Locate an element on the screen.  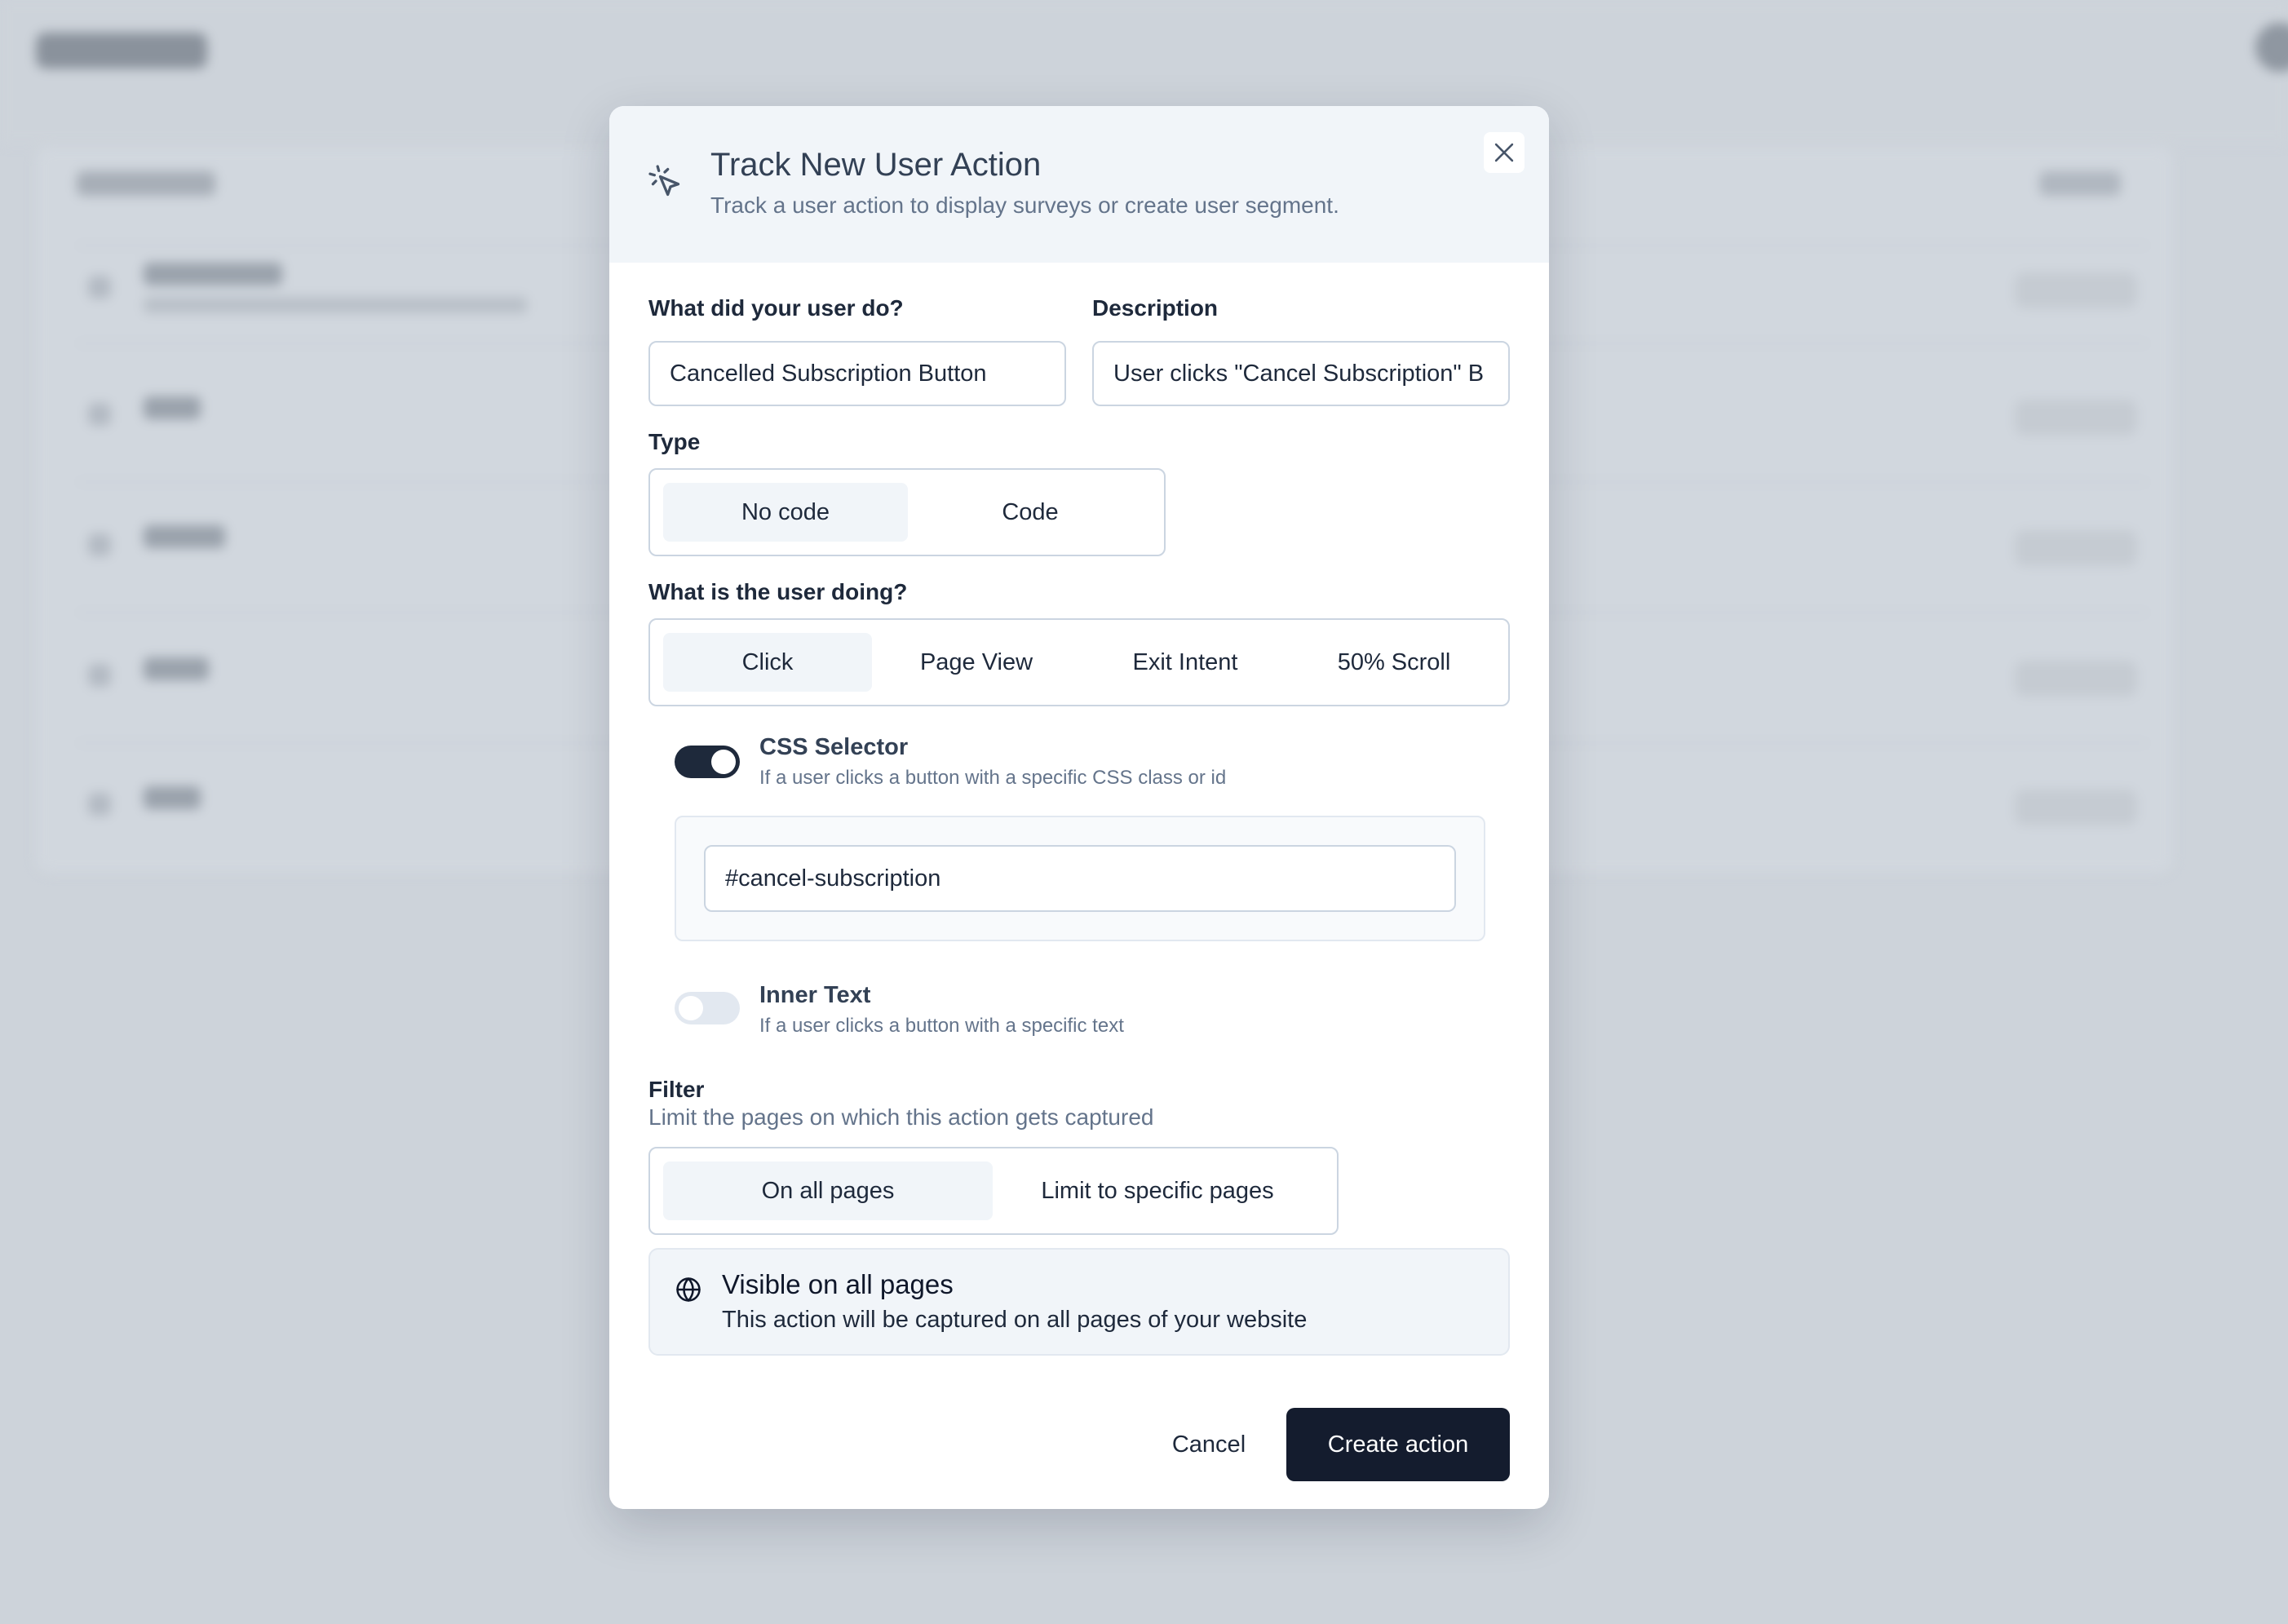
background-row-subtext is located at coordinates (335, 305).